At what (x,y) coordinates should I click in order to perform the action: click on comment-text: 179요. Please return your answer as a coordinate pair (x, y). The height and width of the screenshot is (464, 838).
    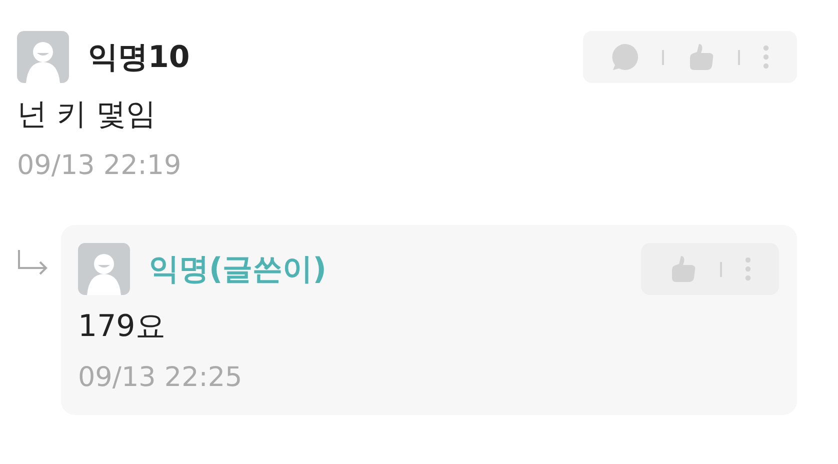
    Looking at the image, I should click on (122, 327).